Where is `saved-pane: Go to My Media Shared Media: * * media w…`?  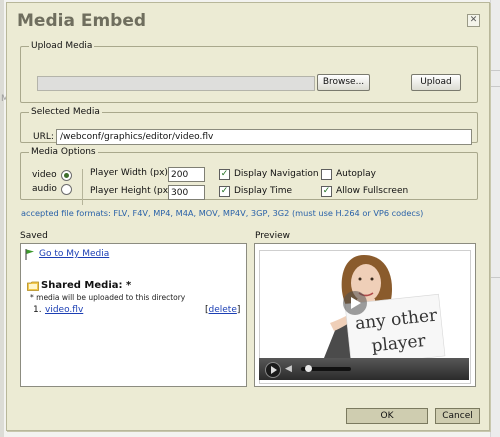
saved-pane: Go to My Media Shared Media: * * media w… is located at coordinates (133, 315).